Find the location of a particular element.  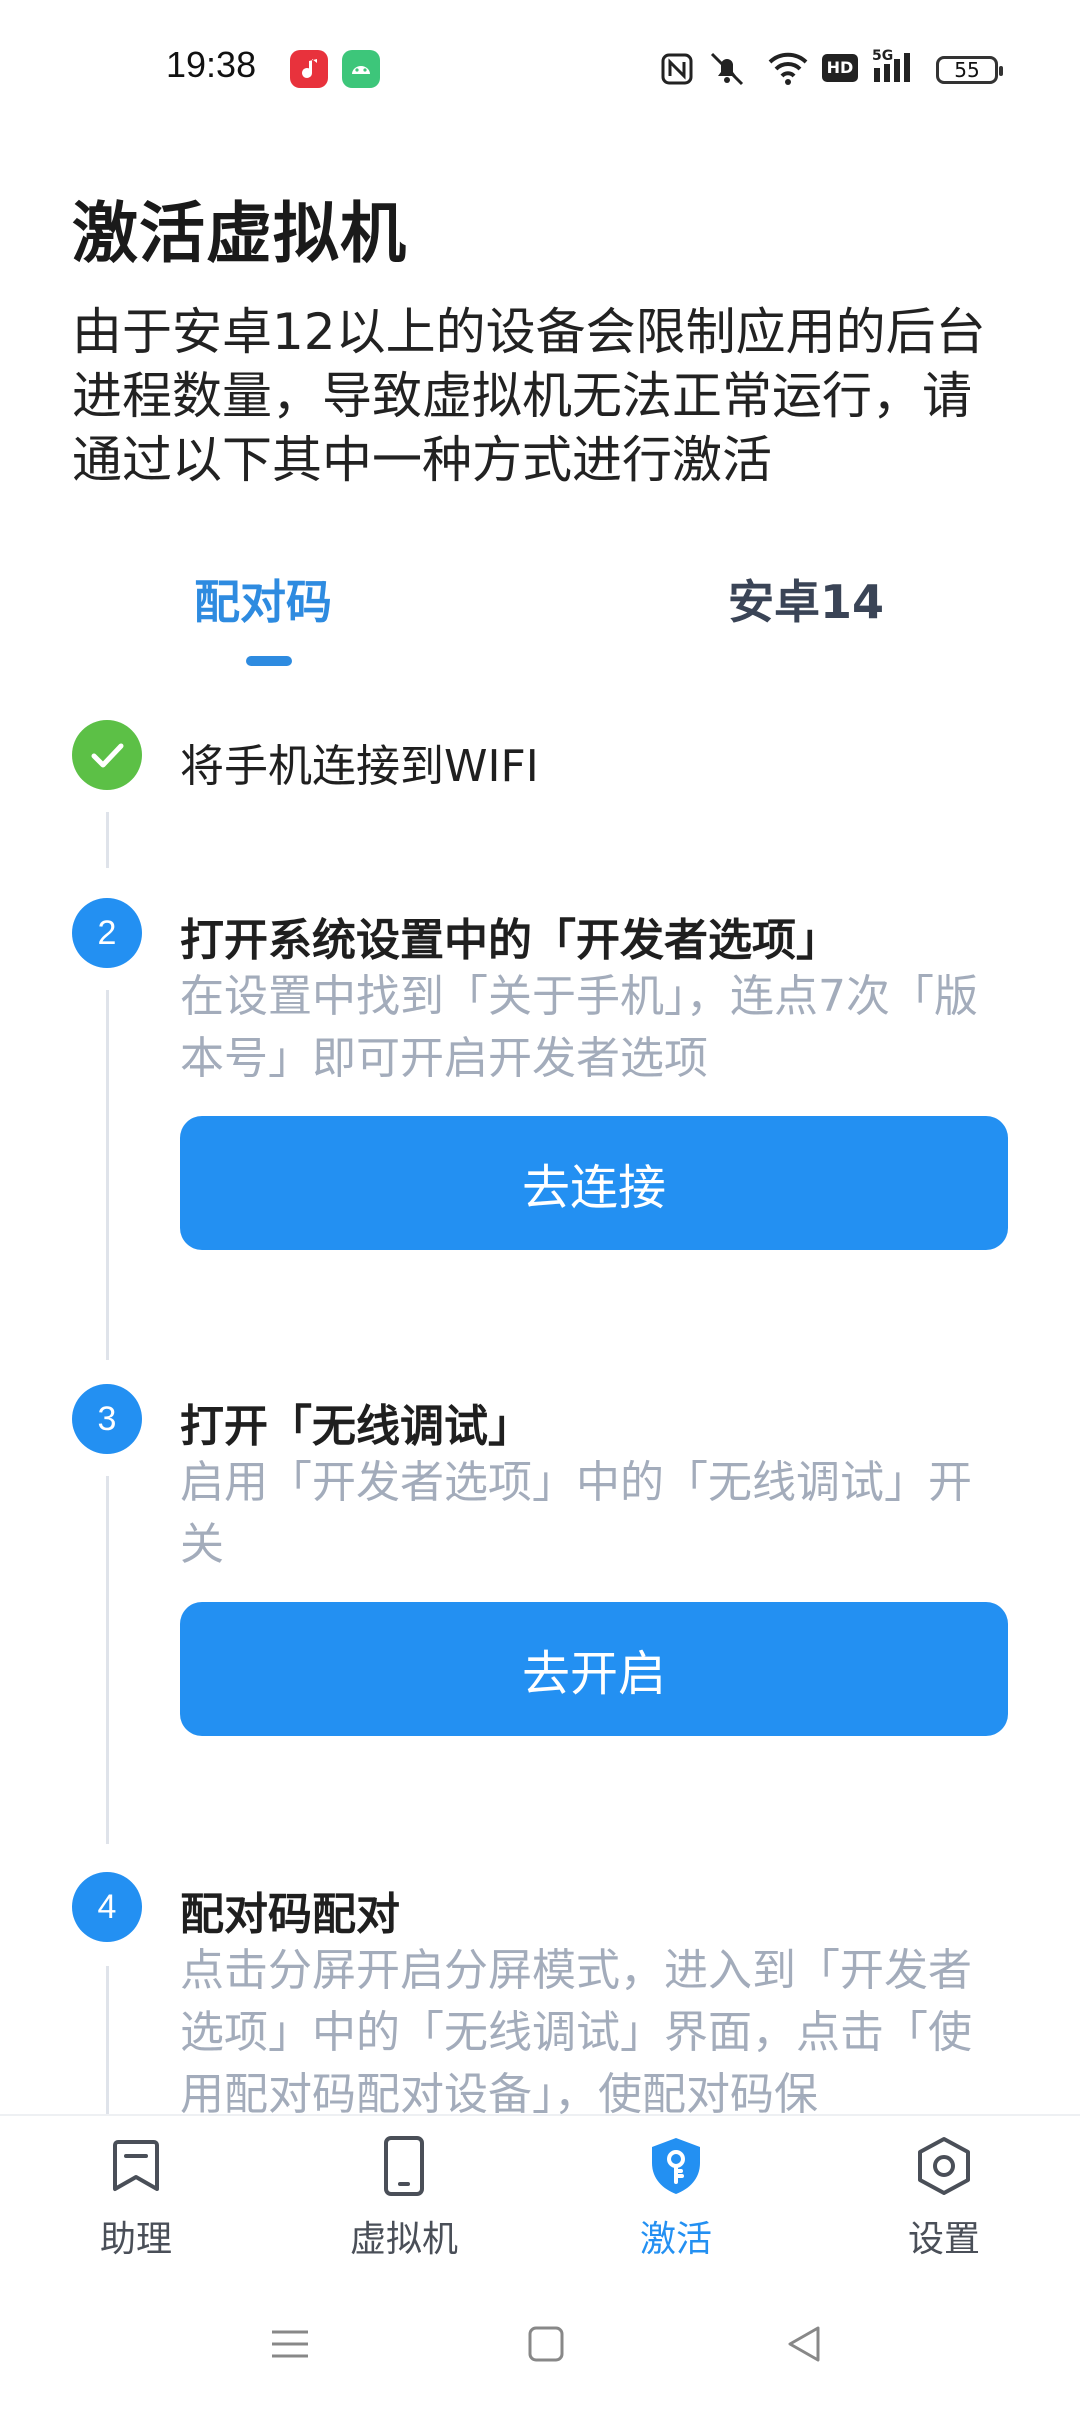

nav-activate: 激活 is located at coordinates (676, 2198).